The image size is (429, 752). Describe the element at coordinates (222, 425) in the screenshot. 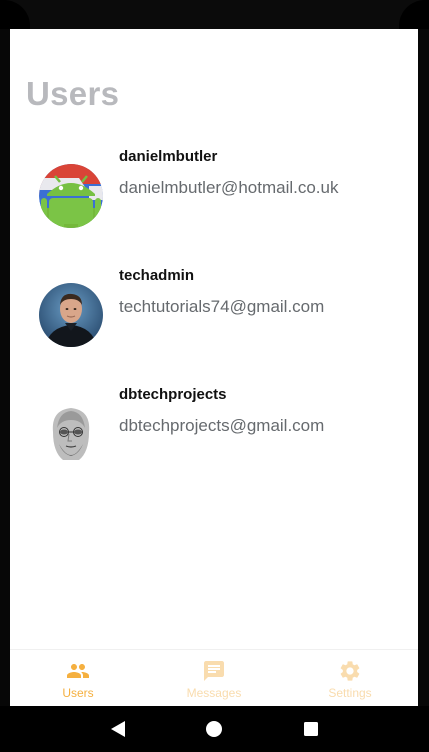

I see `user-email: dbtechprojects@gmail.com` at that location.